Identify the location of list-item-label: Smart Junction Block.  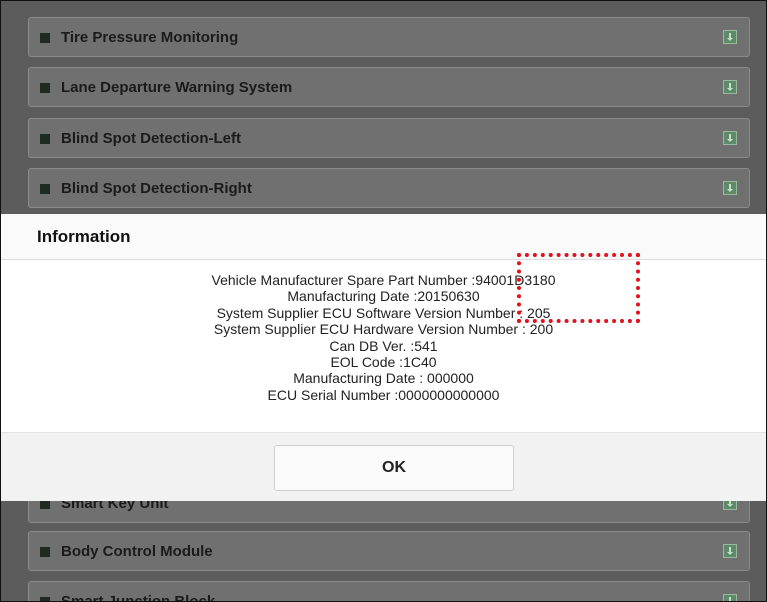
(138, 597).